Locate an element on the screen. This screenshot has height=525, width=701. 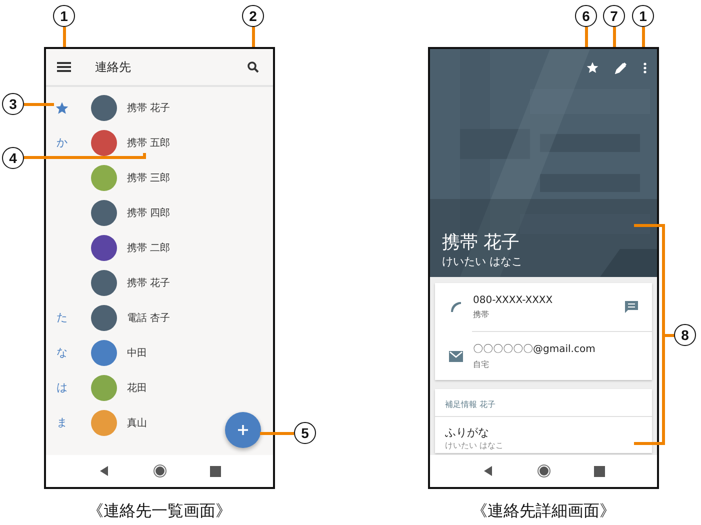
edit-icon is located at coordinates (621, 68).